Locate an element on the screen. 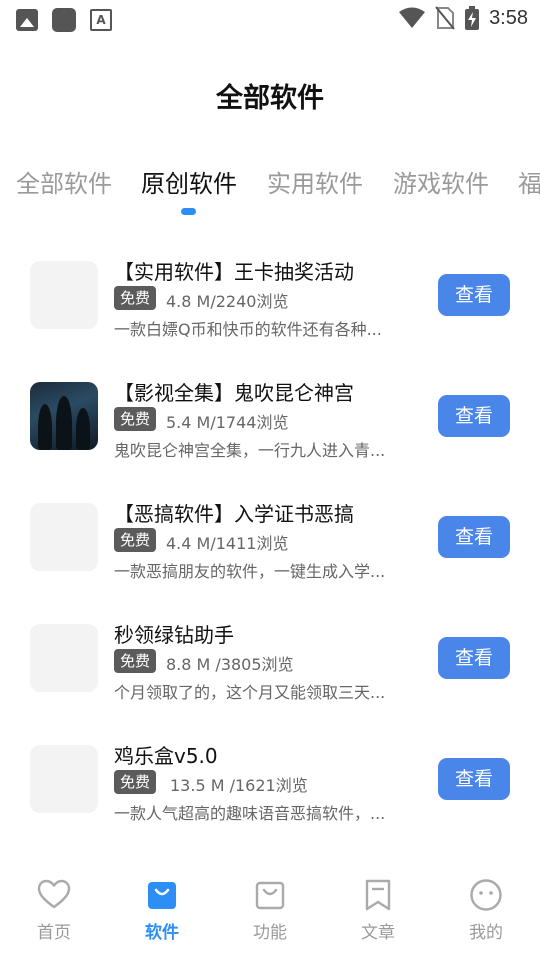 The image size is (540, 960). nav-home-label: 首页 is located at coordinates (54, 933).